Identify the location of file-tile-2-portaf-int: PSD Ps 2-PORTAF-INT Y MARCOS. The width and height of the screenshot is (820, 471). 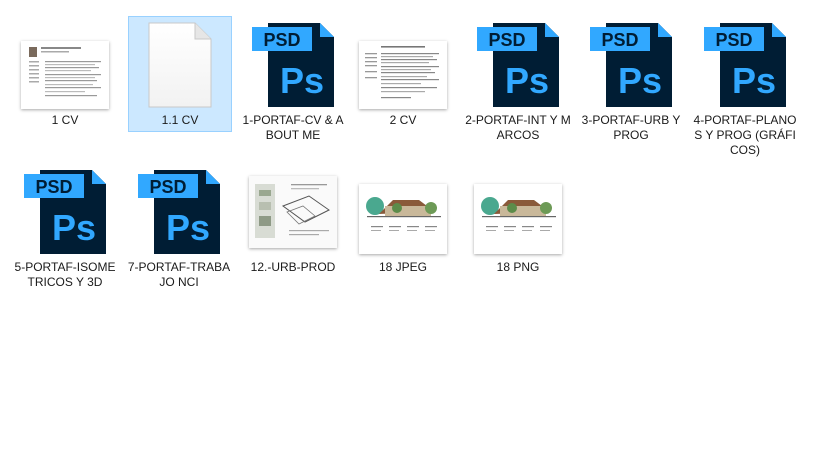
(518, 85).